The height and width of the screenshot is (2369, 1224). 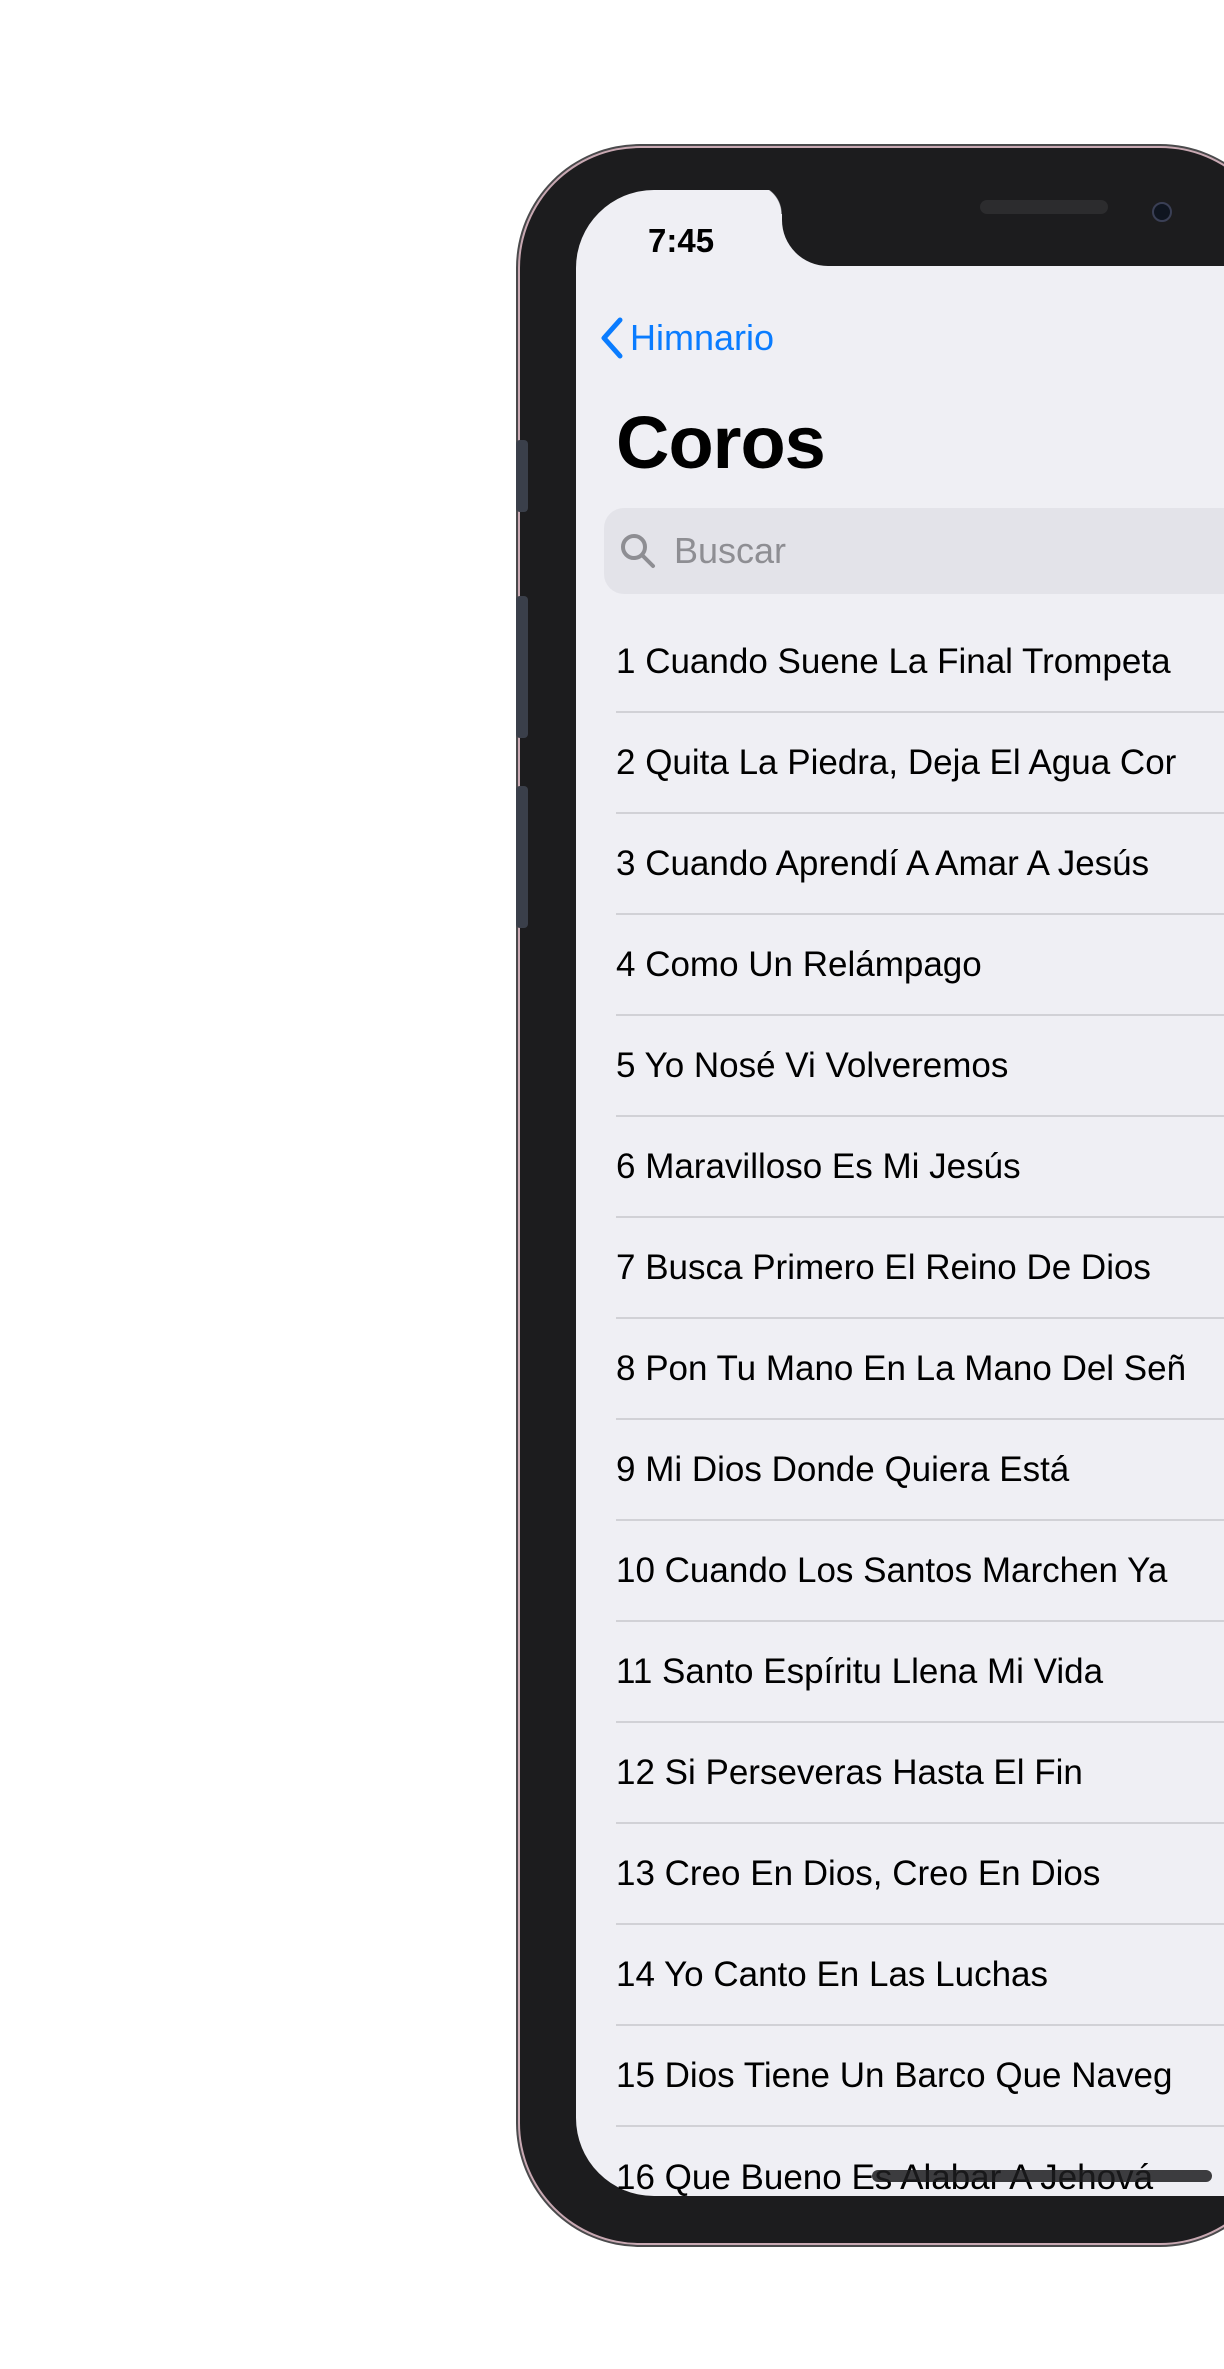 What do you see at coordinates (612, 338) in the screenshot?
I see `chevron-left-icon` at bounding box center [612, 338].